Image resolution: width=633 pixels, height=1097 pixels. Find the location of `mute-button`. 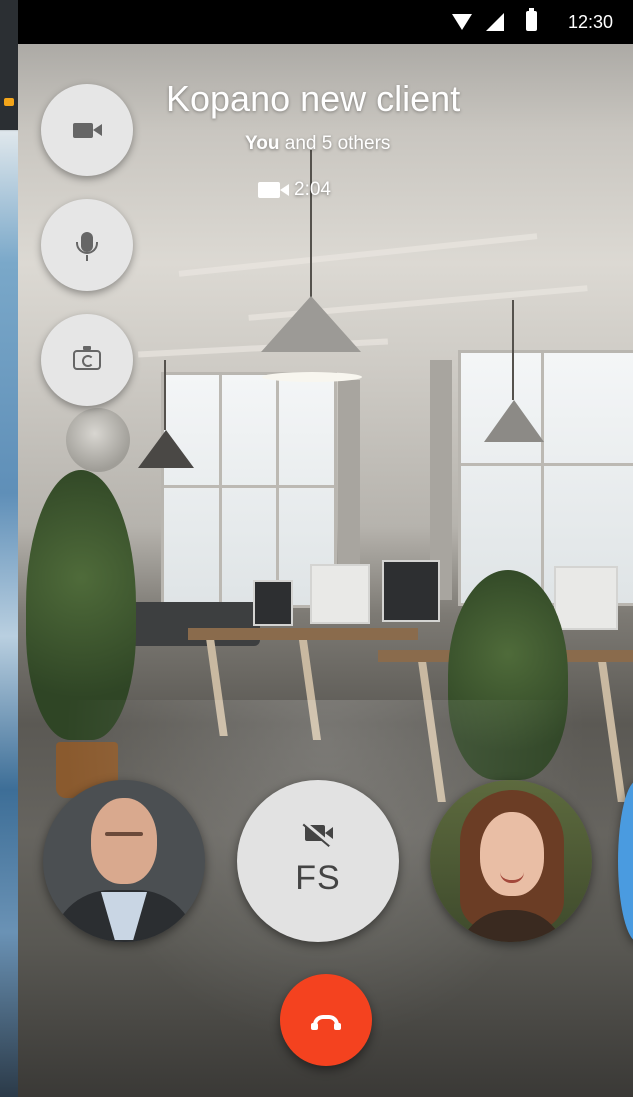

mute-button is located at coordinates (87, 245).